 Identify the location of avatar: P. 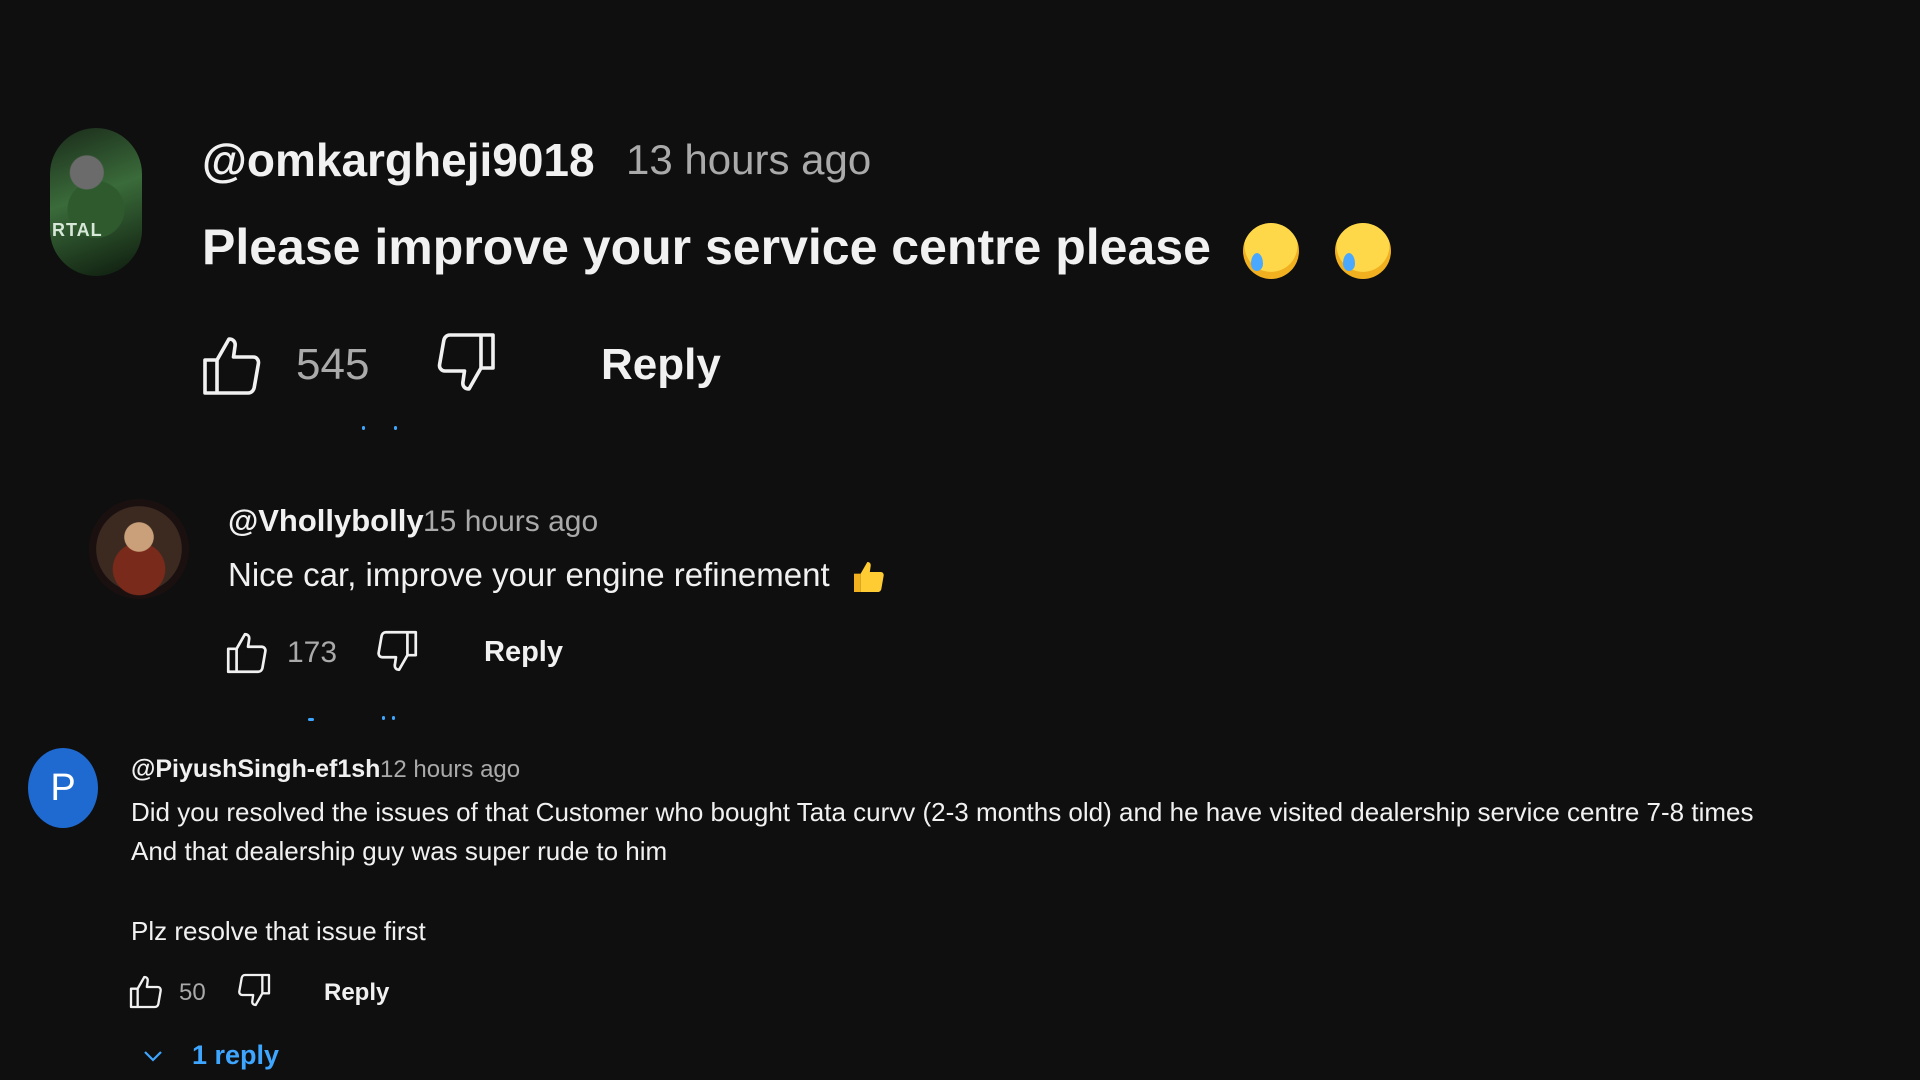
(63, 788).